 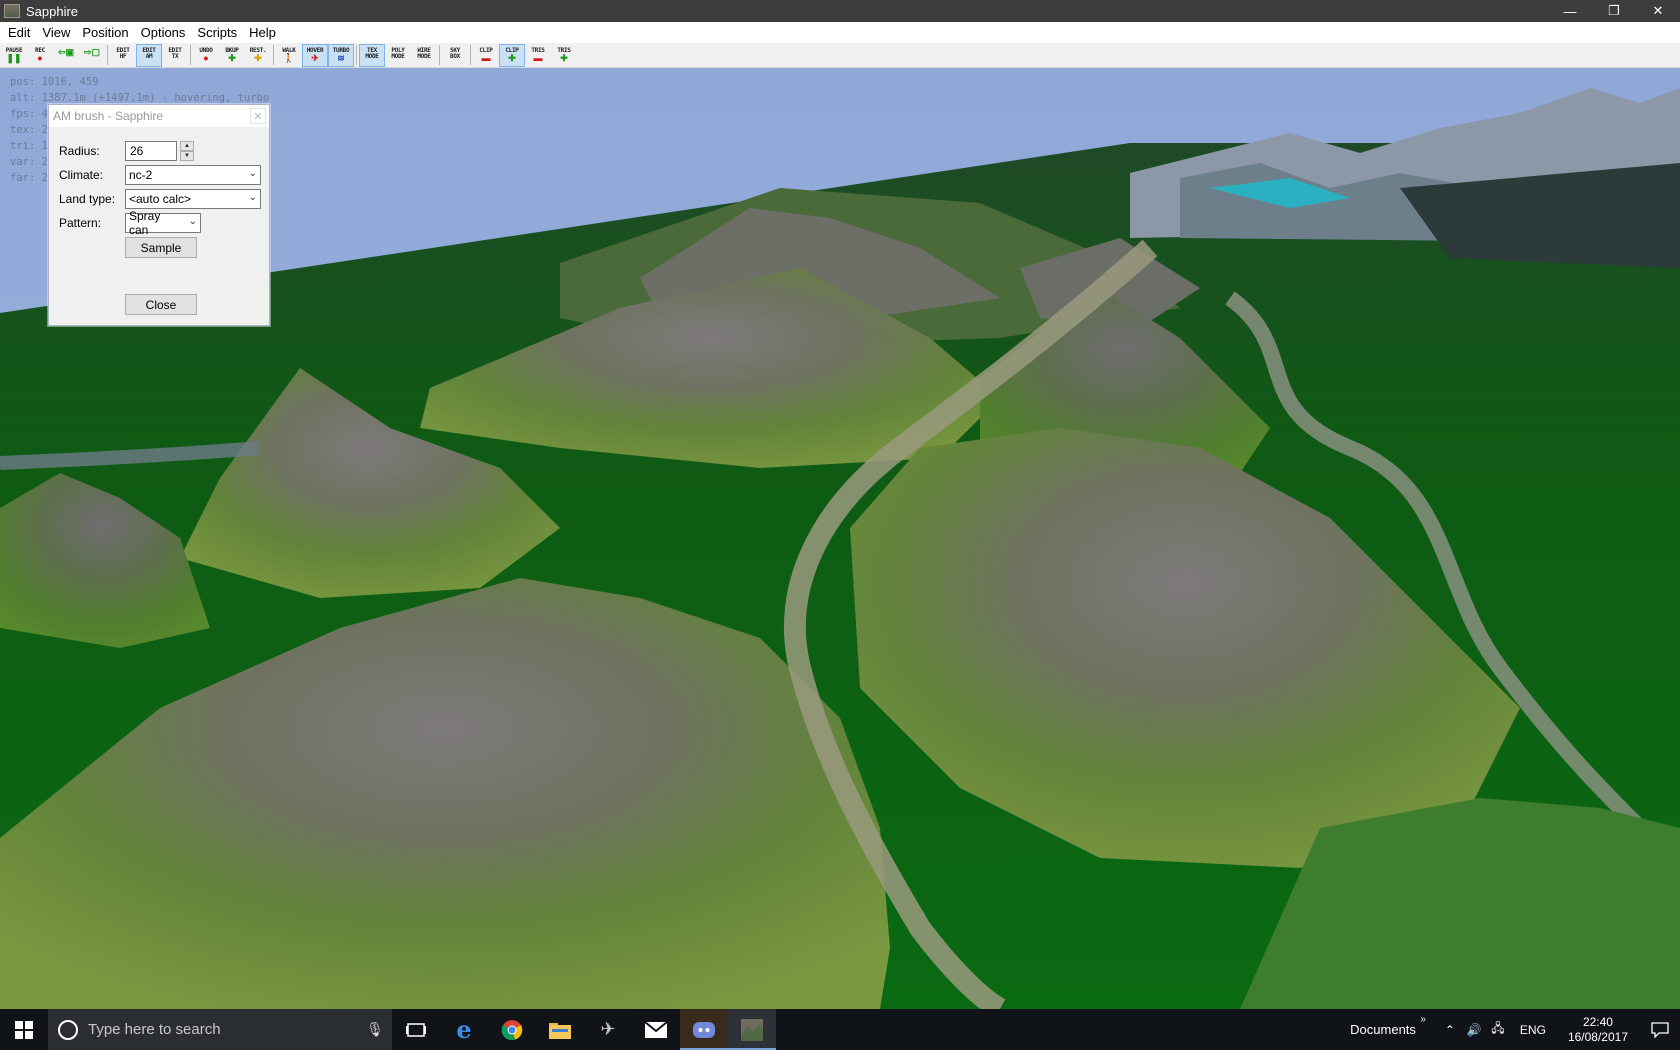 I want to click on toolbar-rest-button: REST. ✚, so click(x=258, y=55).